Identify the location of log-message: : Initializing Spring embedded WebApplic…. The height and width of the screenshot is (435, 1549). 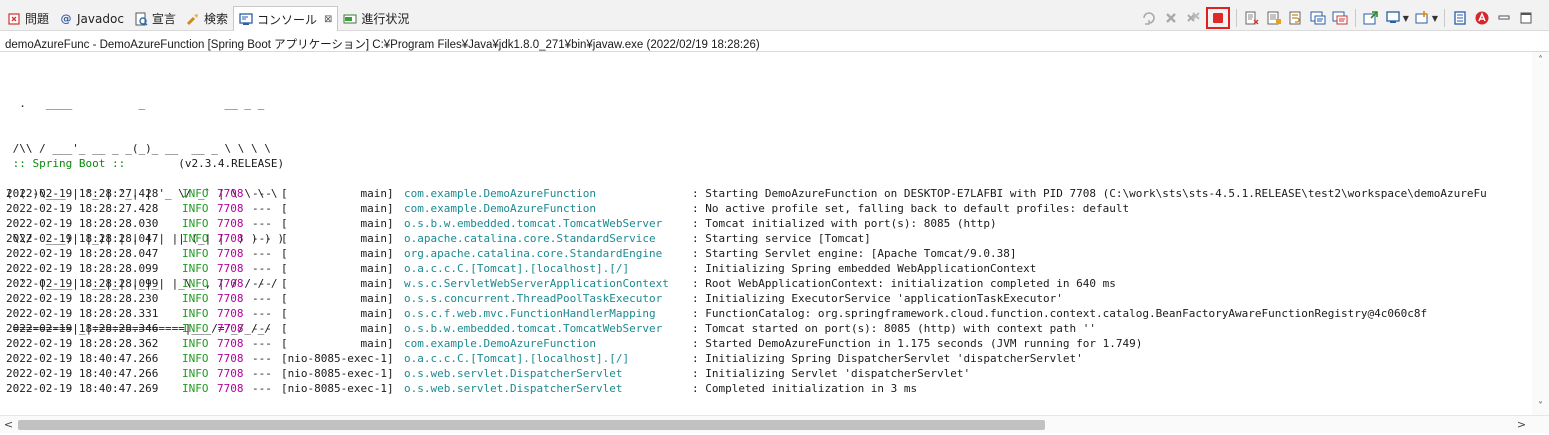
(864, 268).